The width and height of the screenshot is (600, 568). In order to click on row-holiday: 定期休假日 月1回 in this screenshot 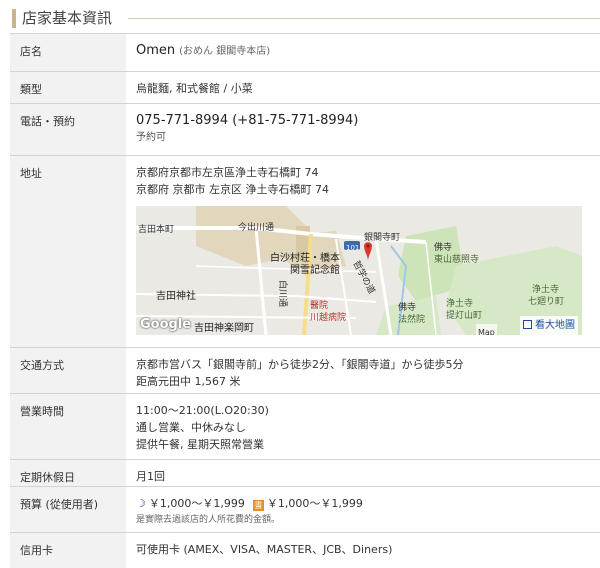, I will do `click(305, 473)`.